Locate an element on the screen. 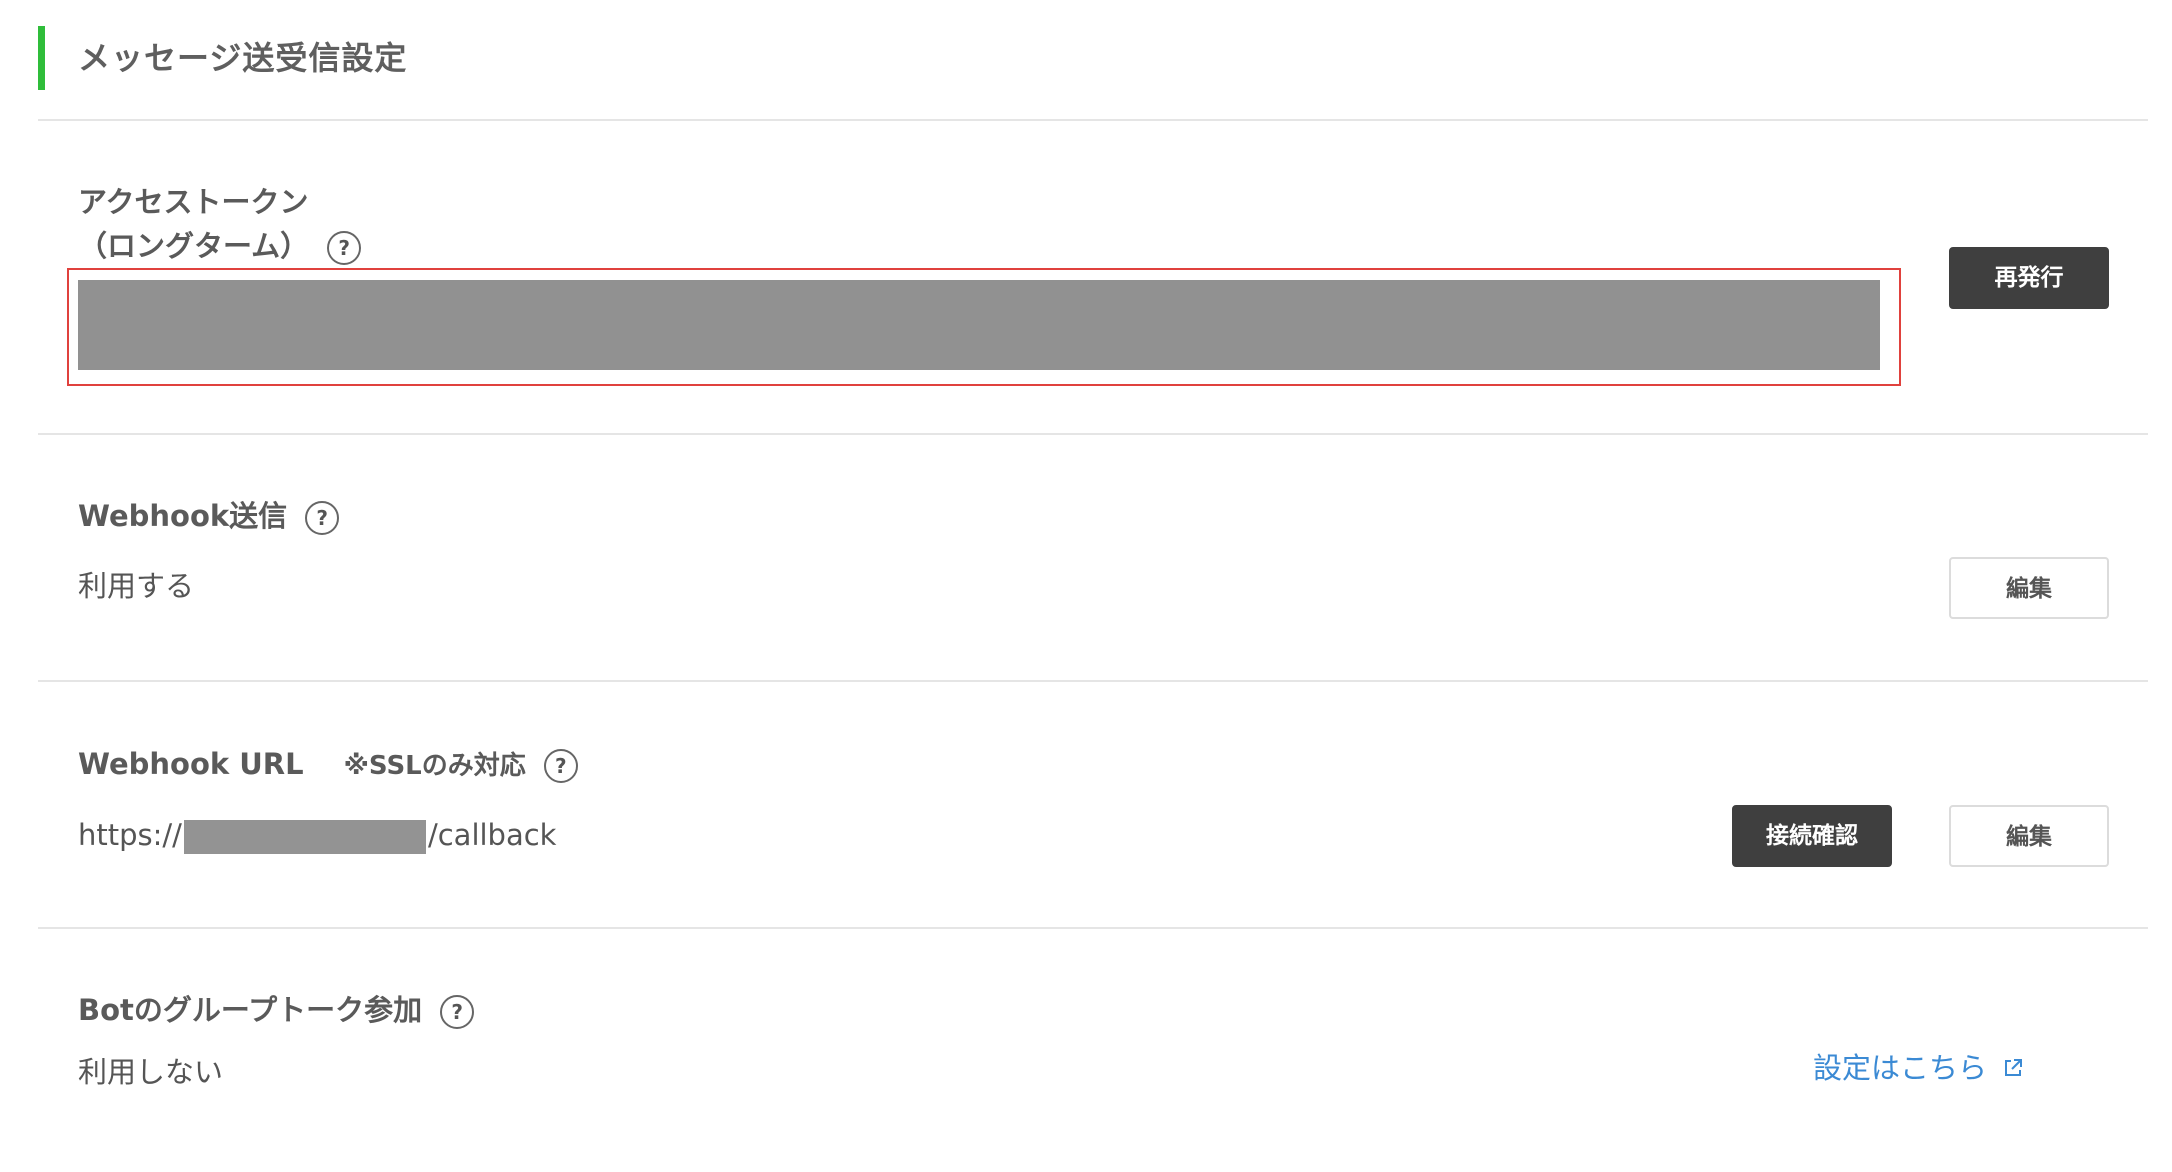 The width and height of the screenshot is (2172, 1172). access-token-field is located at coordinates (979, 325).